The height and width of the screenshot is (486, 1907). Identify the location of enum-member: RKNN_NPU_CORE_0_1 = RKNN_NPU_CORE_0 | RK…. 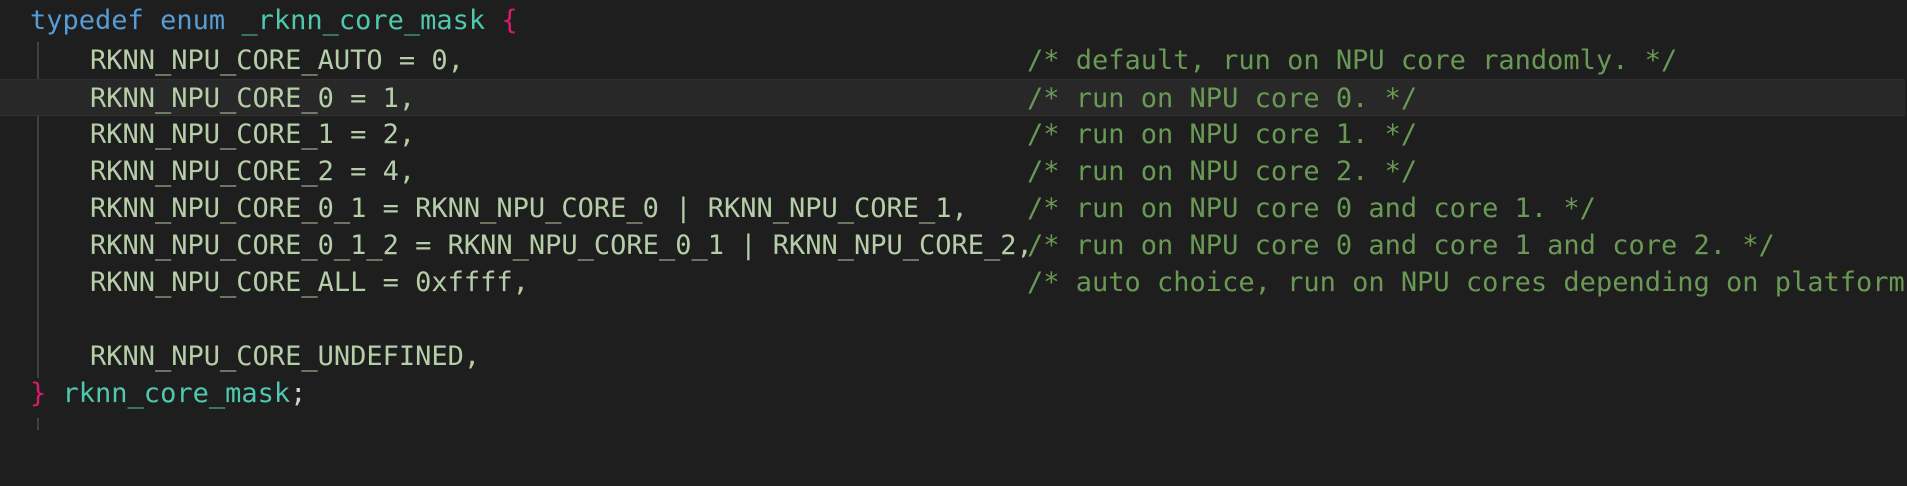
(529, 208).